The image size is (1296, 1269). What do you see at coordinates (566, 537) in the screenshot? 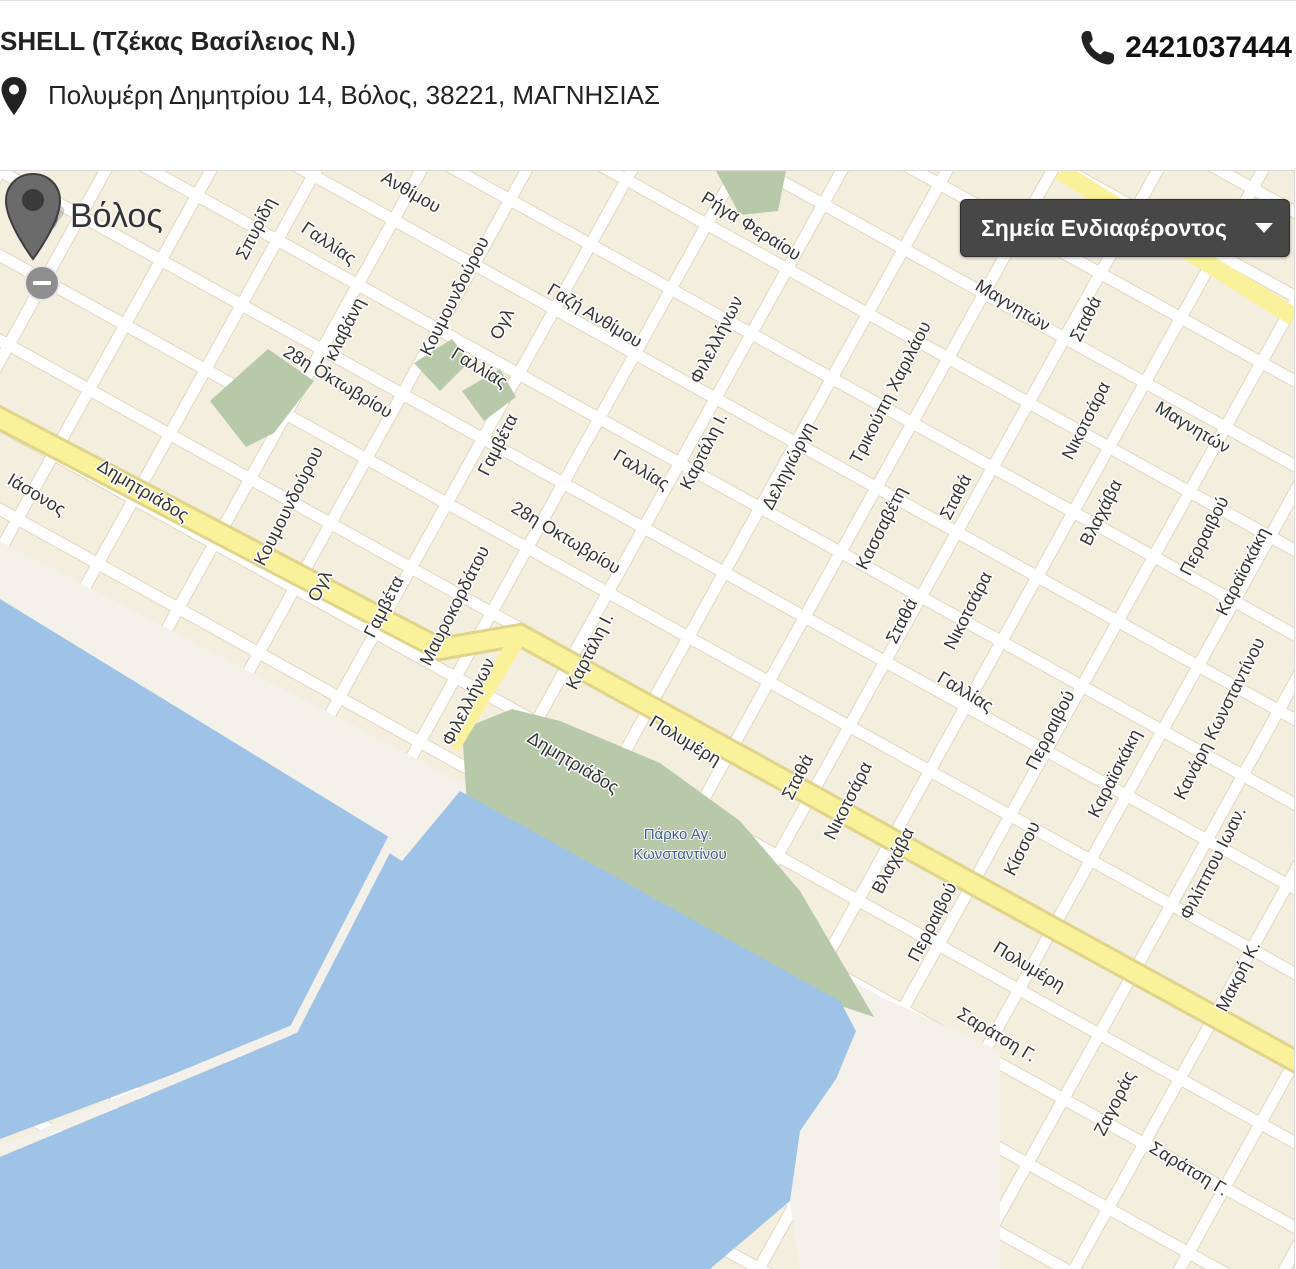
I see `street-label: 28η Οκτωβρίου` at bounding box center [566, 537].